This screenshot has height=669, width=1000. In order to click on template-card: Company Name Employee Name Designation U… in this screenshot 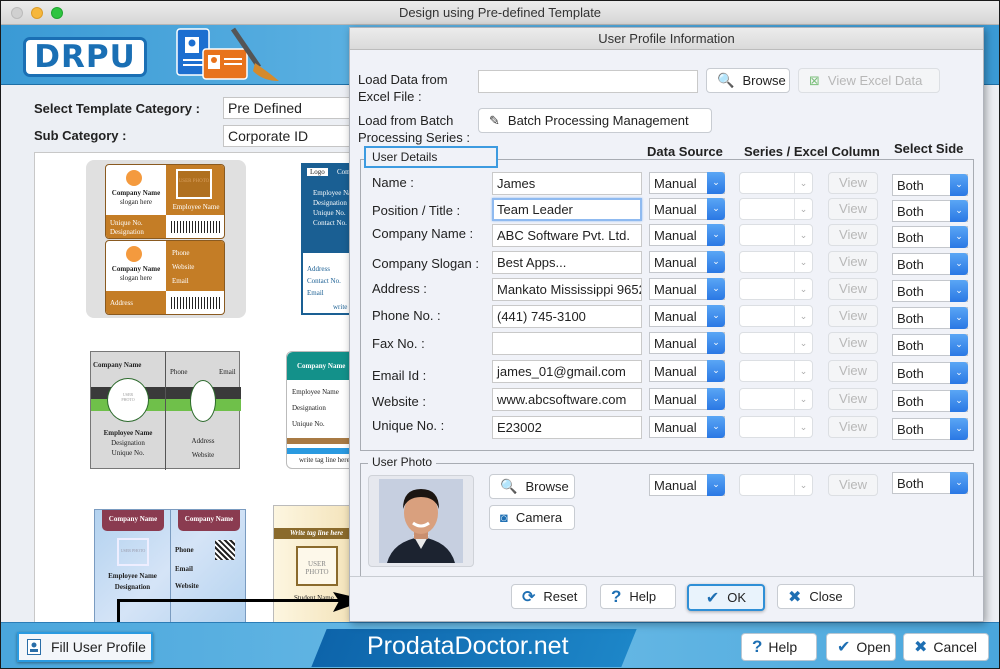, I will do `click(319, 410)`.